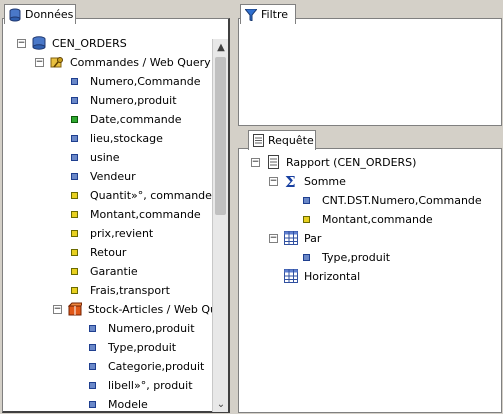 This screenshot has height=414, width=503. What do you see at coordinates (220, 225) in the screenshot?
I see `vertical-scrollbar: ▲ ⌄` at bounding box center [220, 225].